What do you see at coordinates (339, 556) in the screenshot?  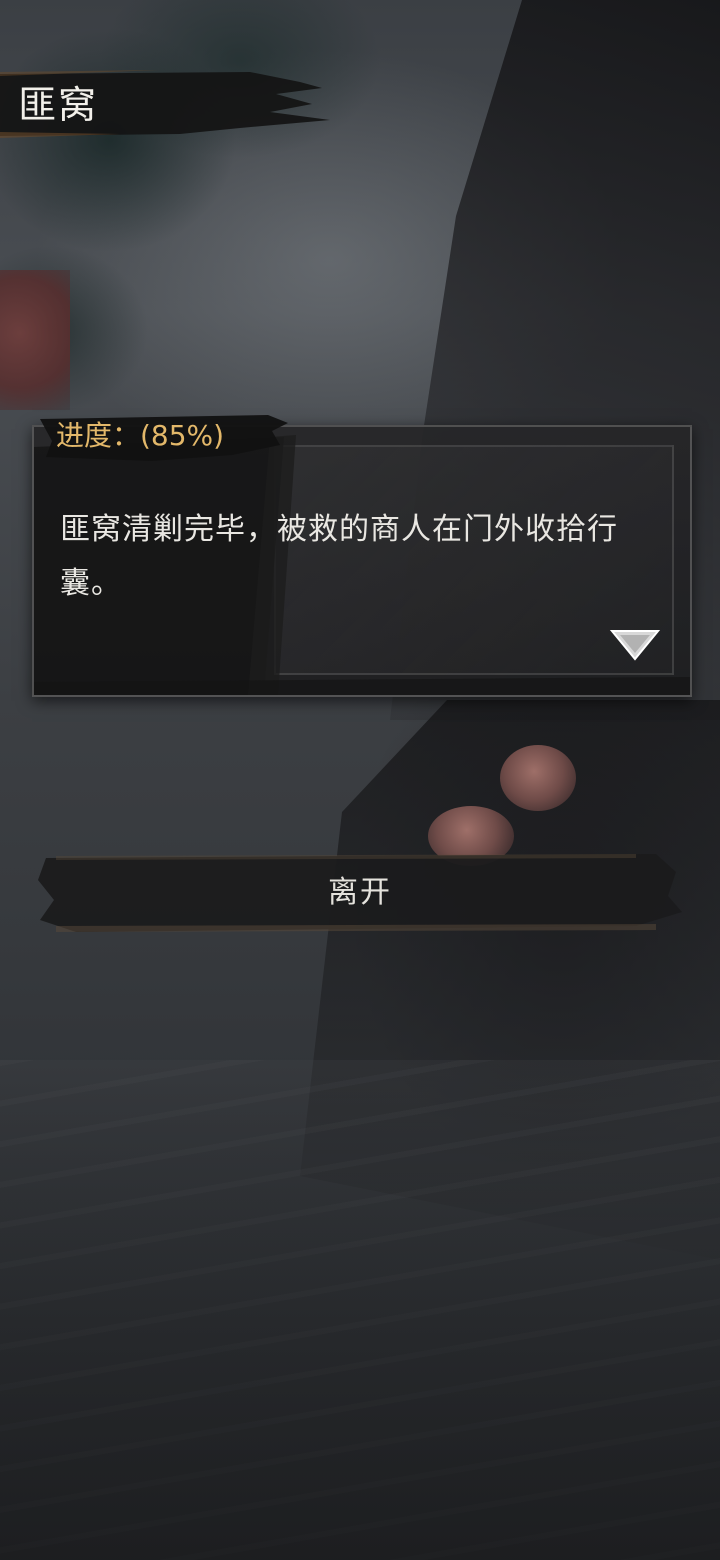 I see `dialog-message: 匪窝清剿完毕，被救的商人在门外收拾行囊。` at bounding box center [339, 556].